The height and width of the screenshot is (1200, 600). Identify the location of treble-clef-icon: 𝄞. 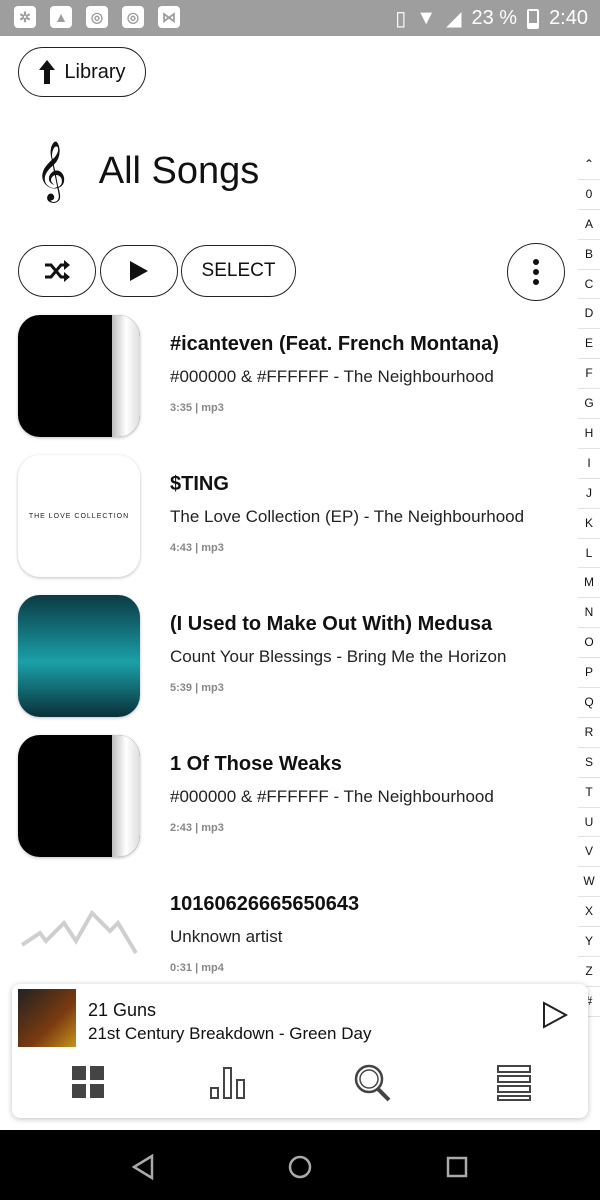
(51, 171).